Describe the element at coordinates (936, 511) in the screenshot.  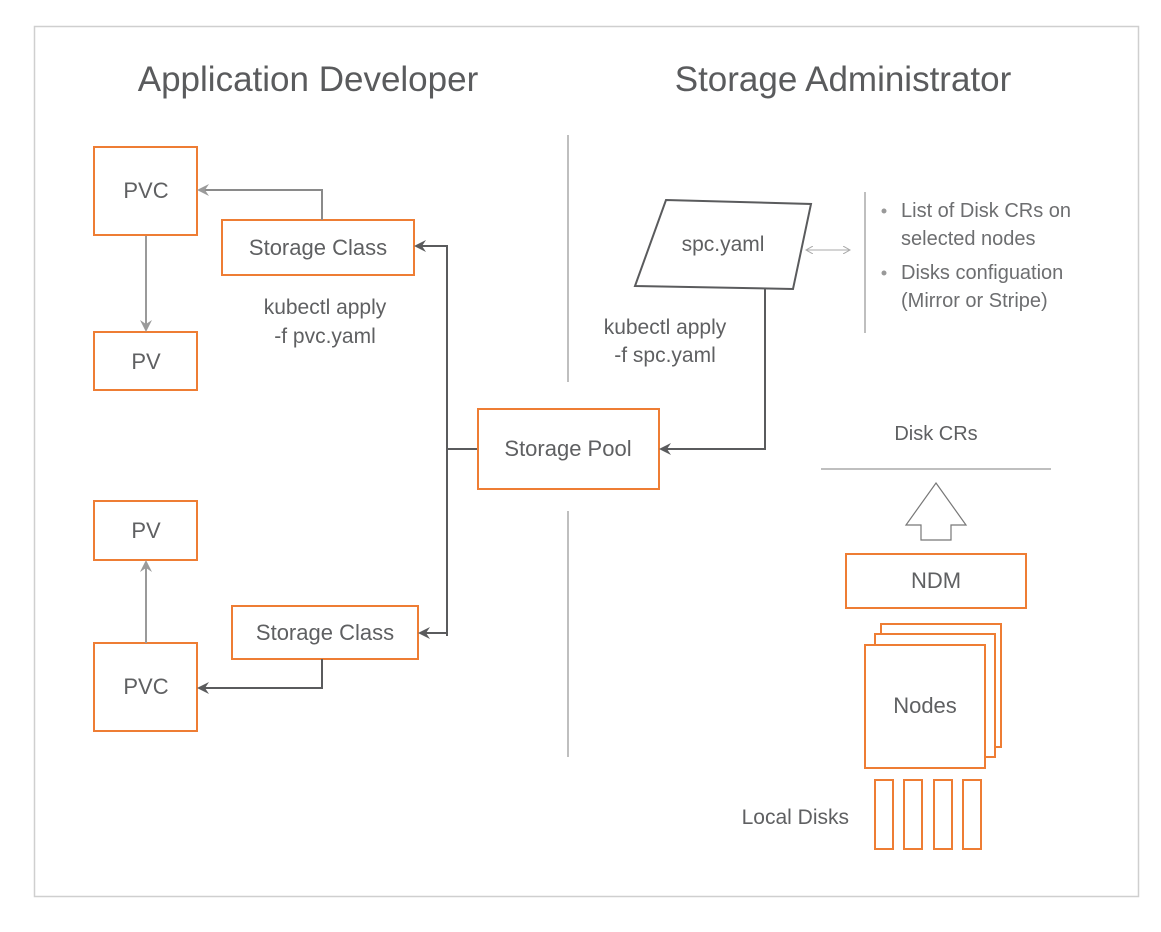
I see `hollow-up-arrow-icon` at that location.